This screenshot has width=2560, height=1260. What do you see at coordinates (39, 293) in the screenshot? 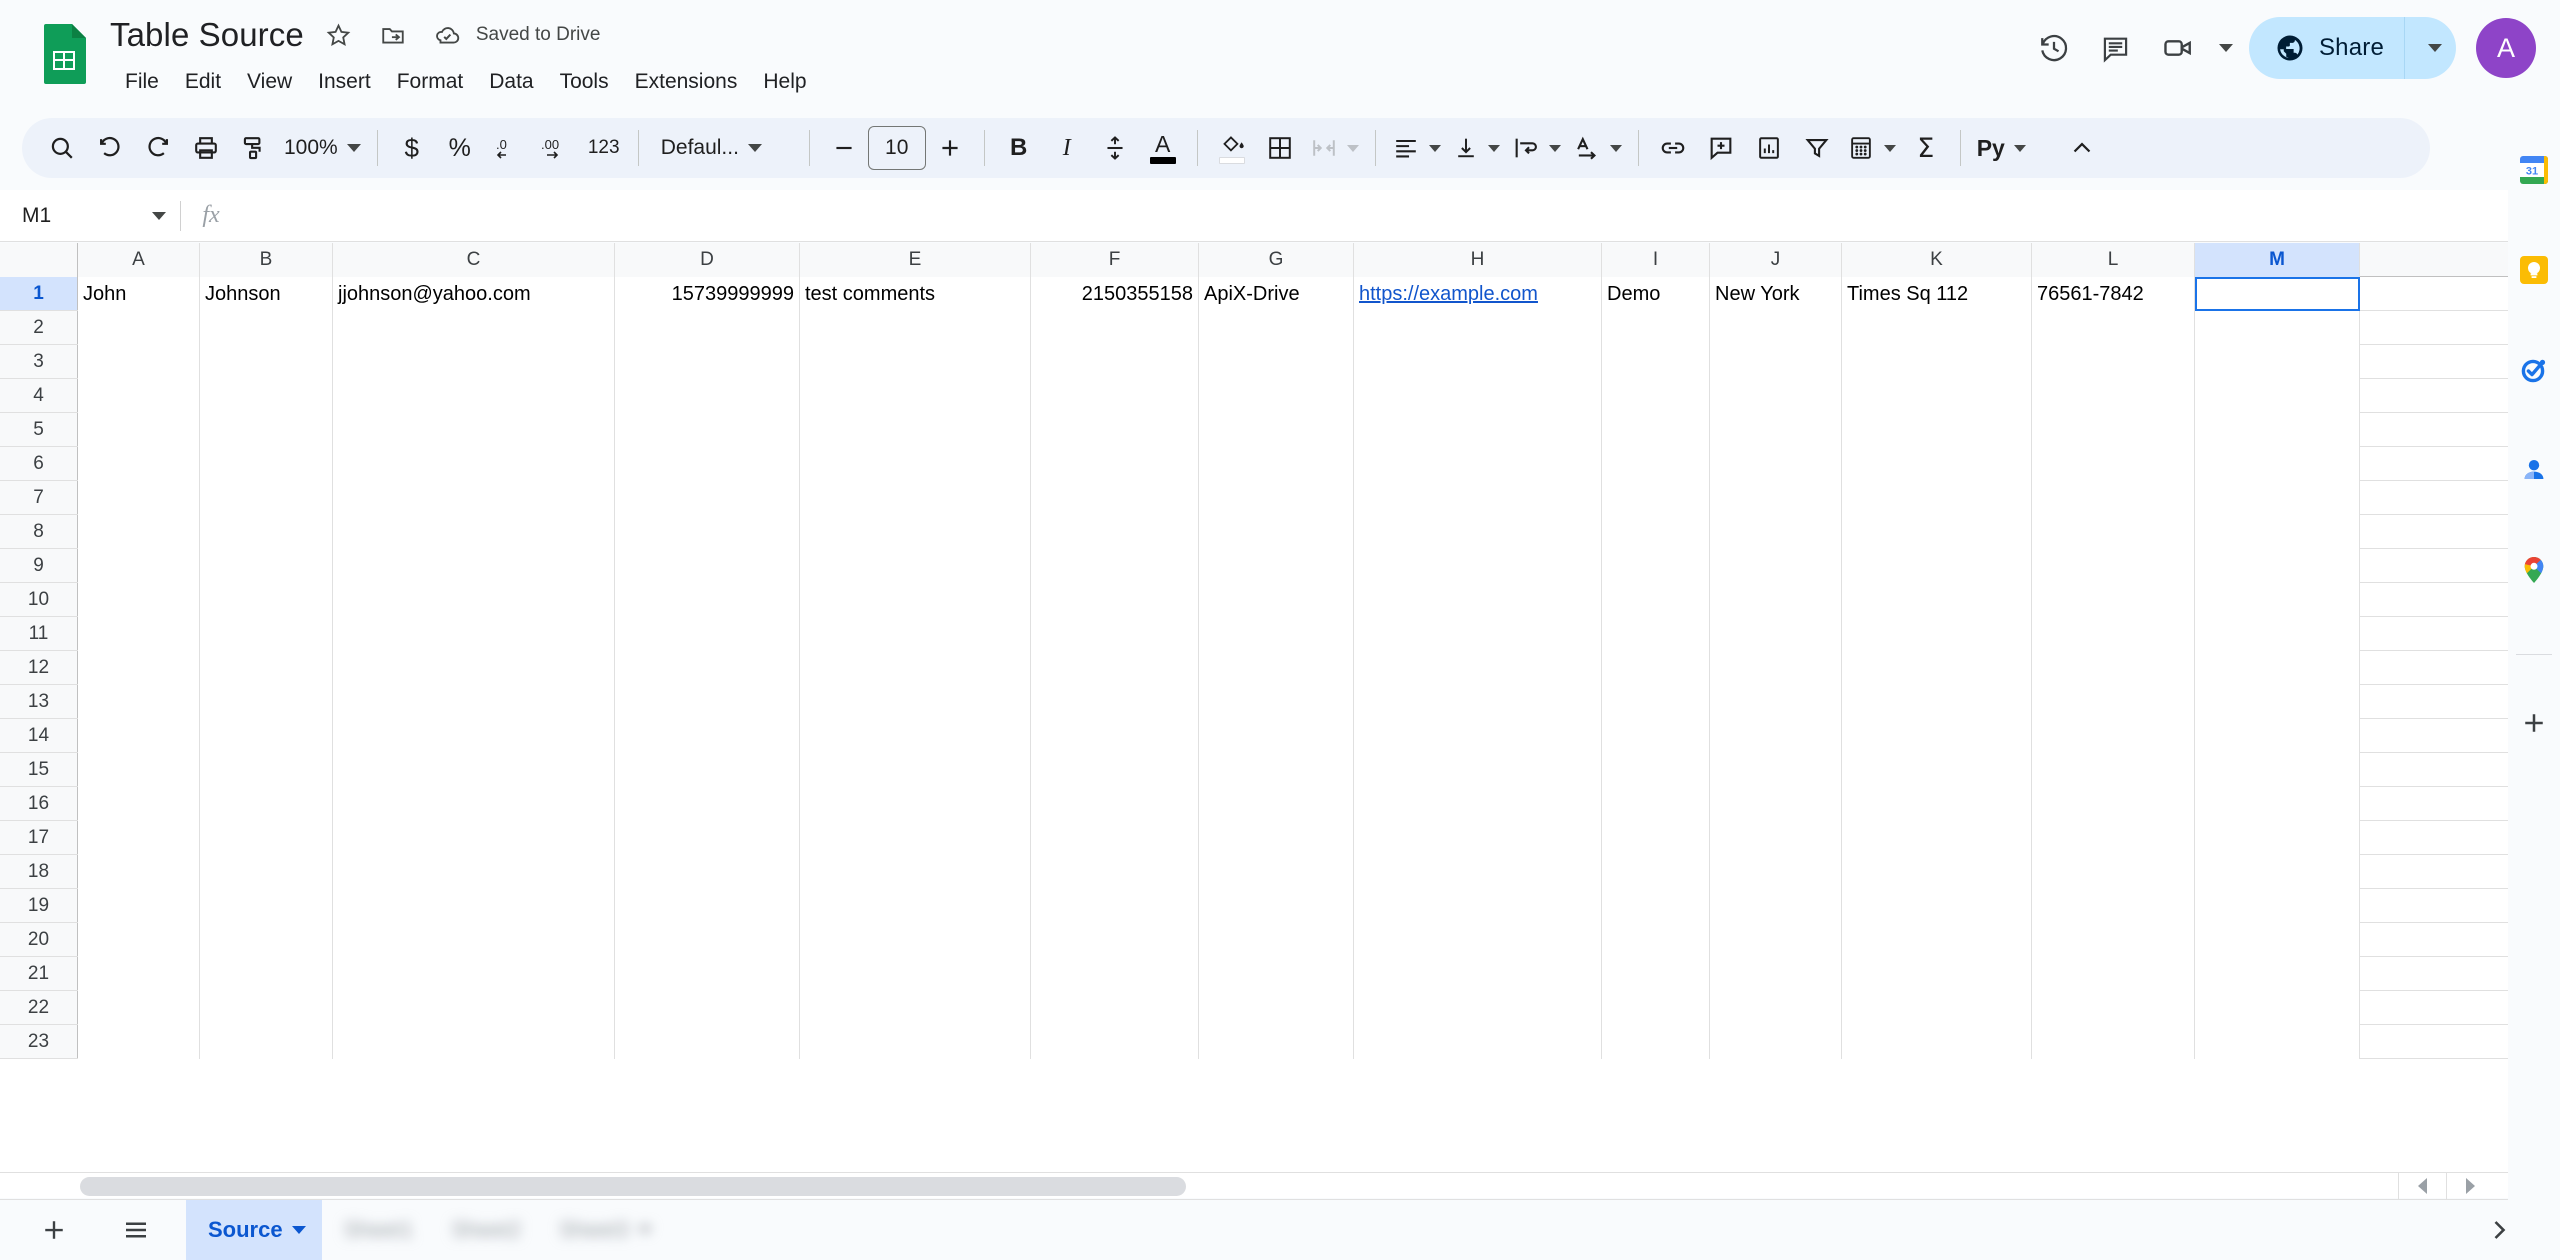
I see `row-header-1: 1` at bounding box center [39, 293].